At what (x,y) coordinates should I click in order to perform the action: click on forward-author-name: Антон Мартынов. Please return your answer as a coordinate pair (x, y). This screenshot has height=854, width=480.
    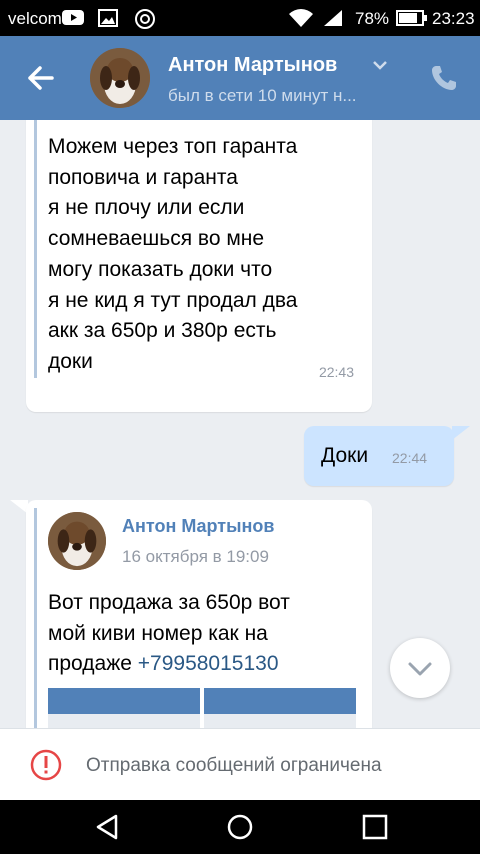
    Looking at the image, I should click on (198, 526).